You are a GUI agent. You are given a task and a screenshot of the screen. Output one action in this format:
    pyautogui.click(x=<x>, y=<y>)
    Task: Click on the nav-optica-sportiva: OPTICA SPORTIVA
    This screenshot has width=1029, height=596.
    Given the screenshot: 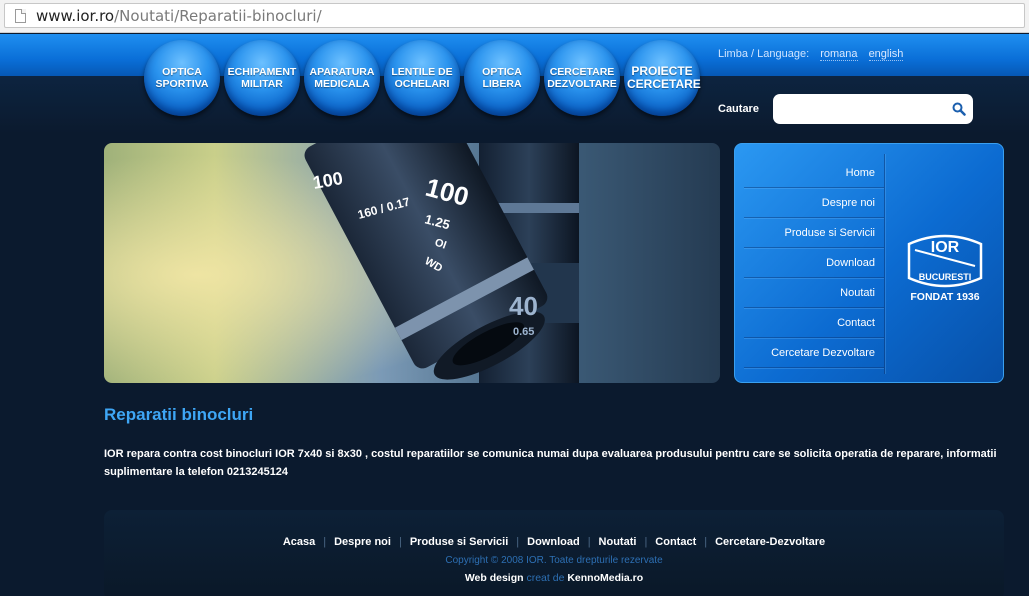 What is the action you would take?
    pyautogui.click(x=182, y=78)
    